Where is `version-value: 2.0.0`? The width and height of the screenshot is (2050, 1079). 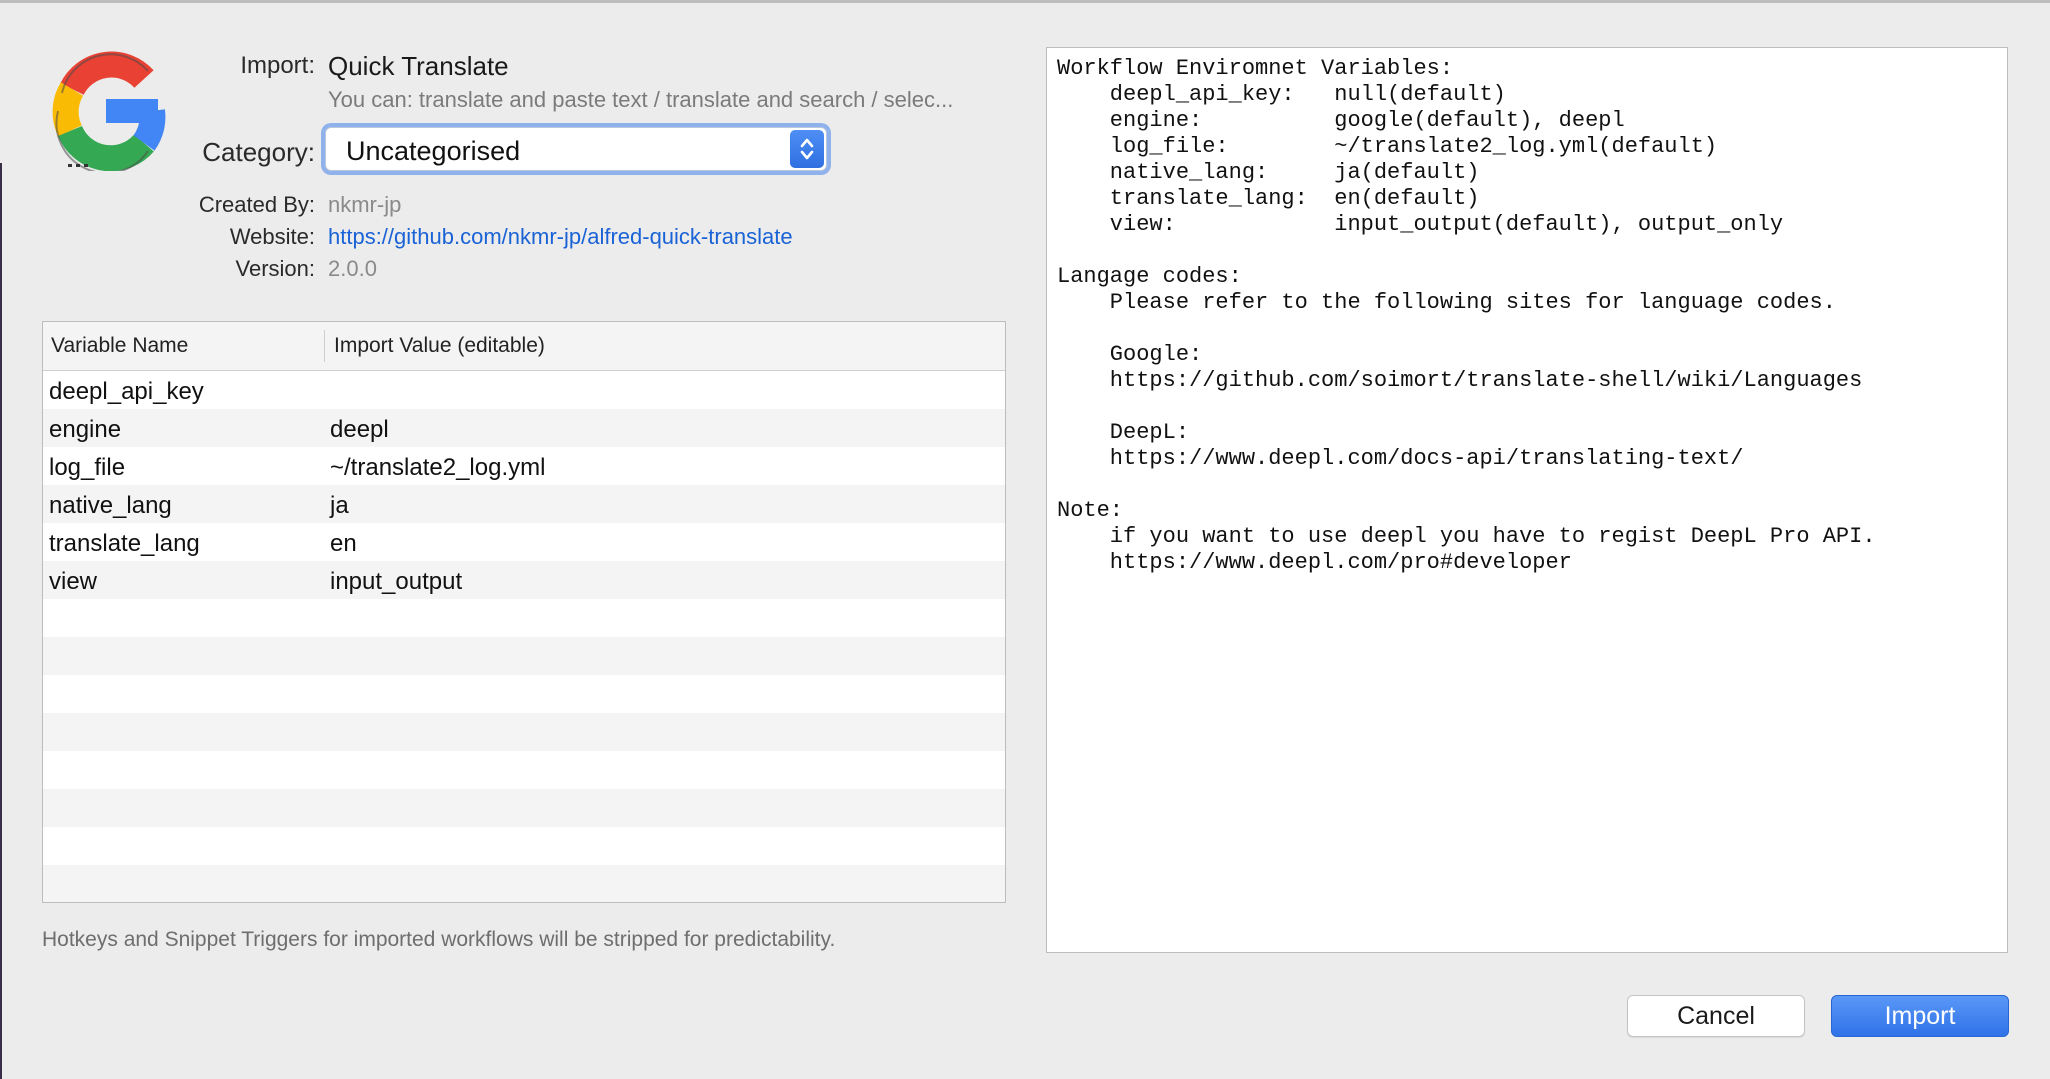 version-value: 2.0.0 is located at coordinates (352, 268).